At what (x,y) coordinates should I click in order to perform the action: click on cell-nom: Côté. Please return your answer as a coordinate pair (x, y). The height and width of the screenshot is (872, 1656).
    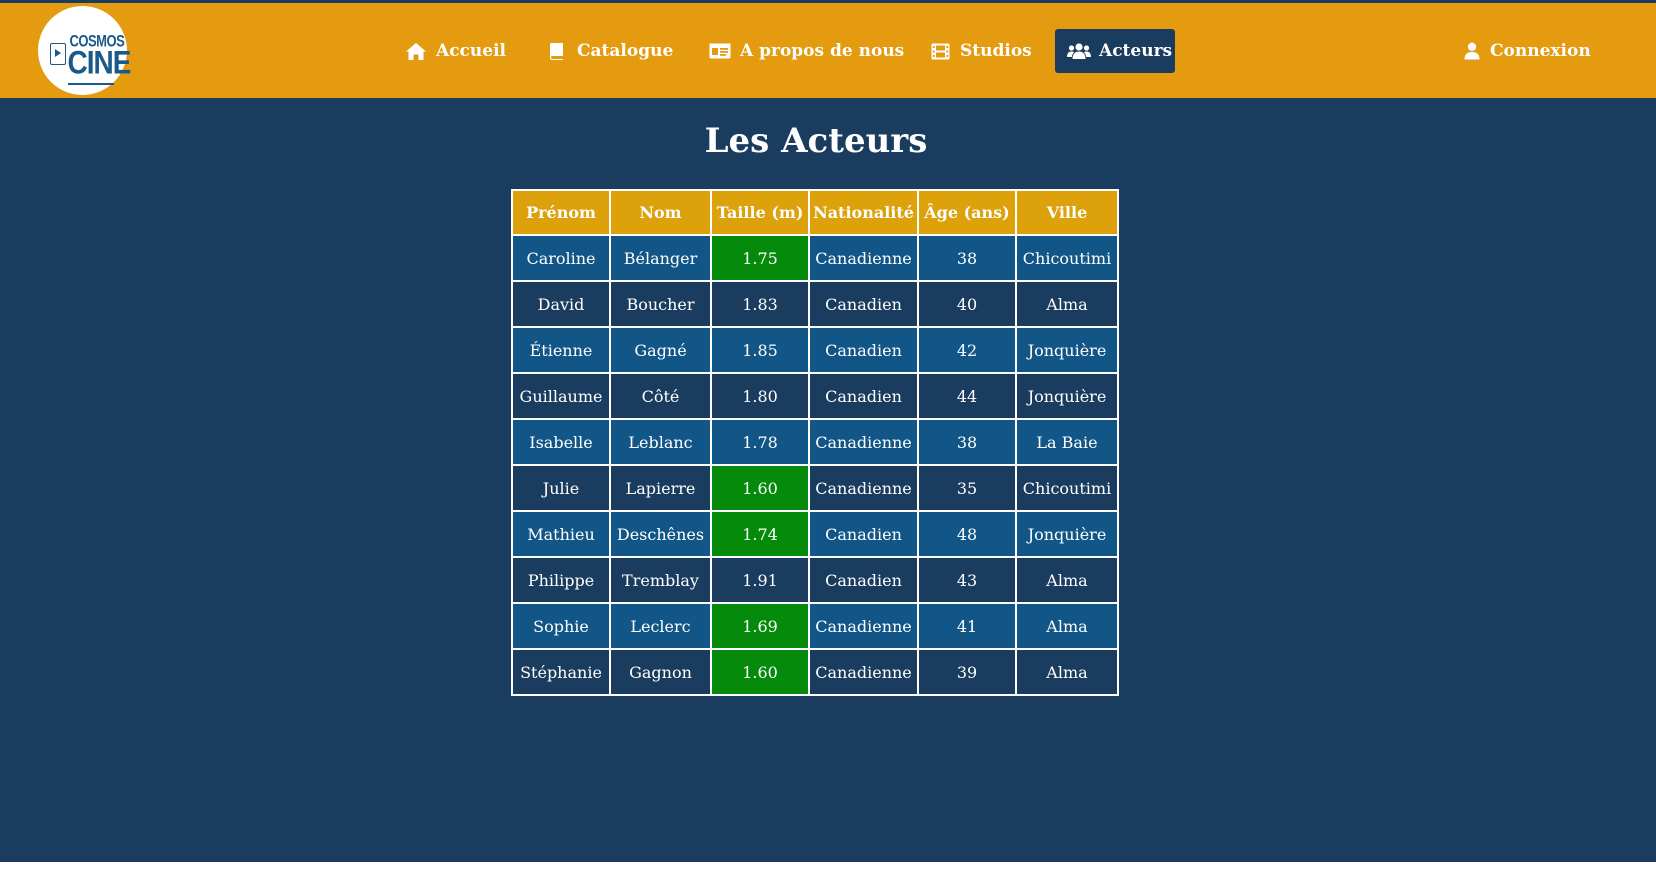
    Looking at the image, I should click on (660, 396).